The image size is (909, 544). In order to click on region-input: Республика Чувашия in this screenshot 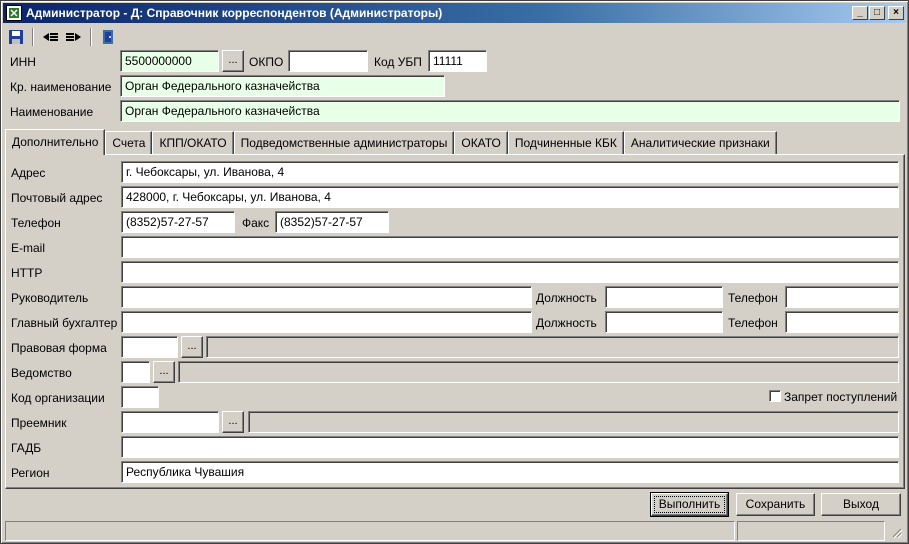, I will do `click(510, 472)`.